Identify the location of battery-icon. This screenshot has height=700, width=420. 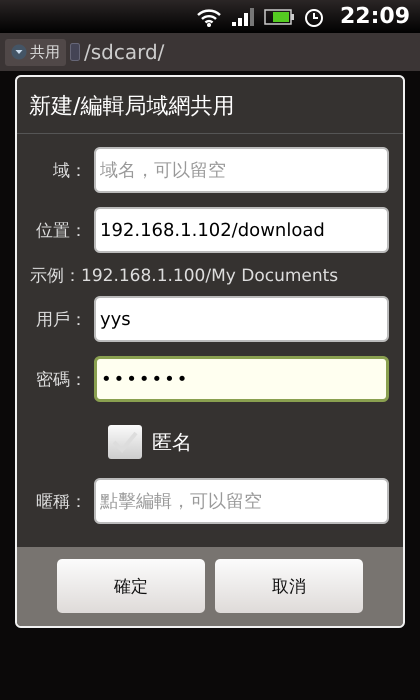
(279, 16).